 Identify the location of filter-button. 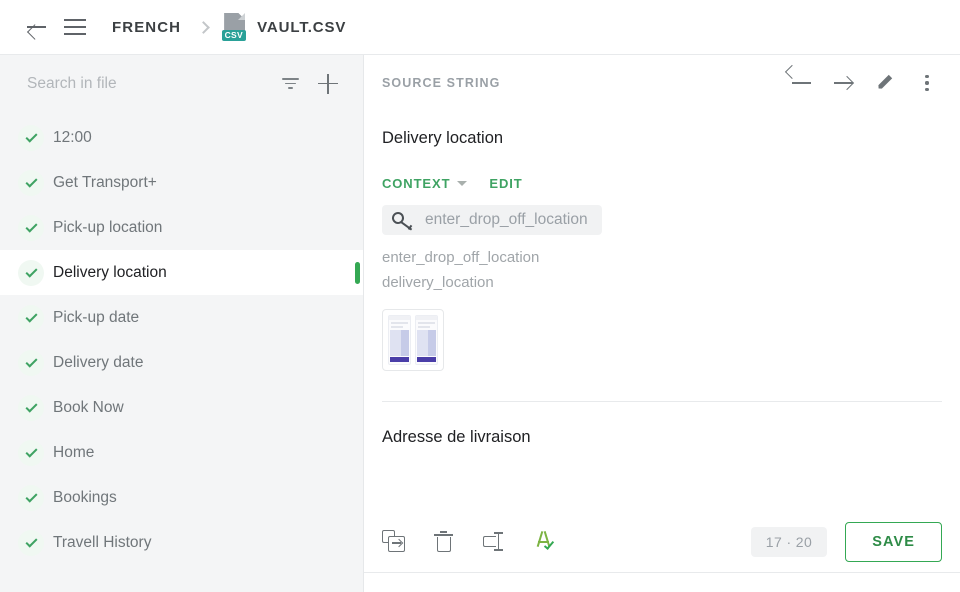
(290, 84).